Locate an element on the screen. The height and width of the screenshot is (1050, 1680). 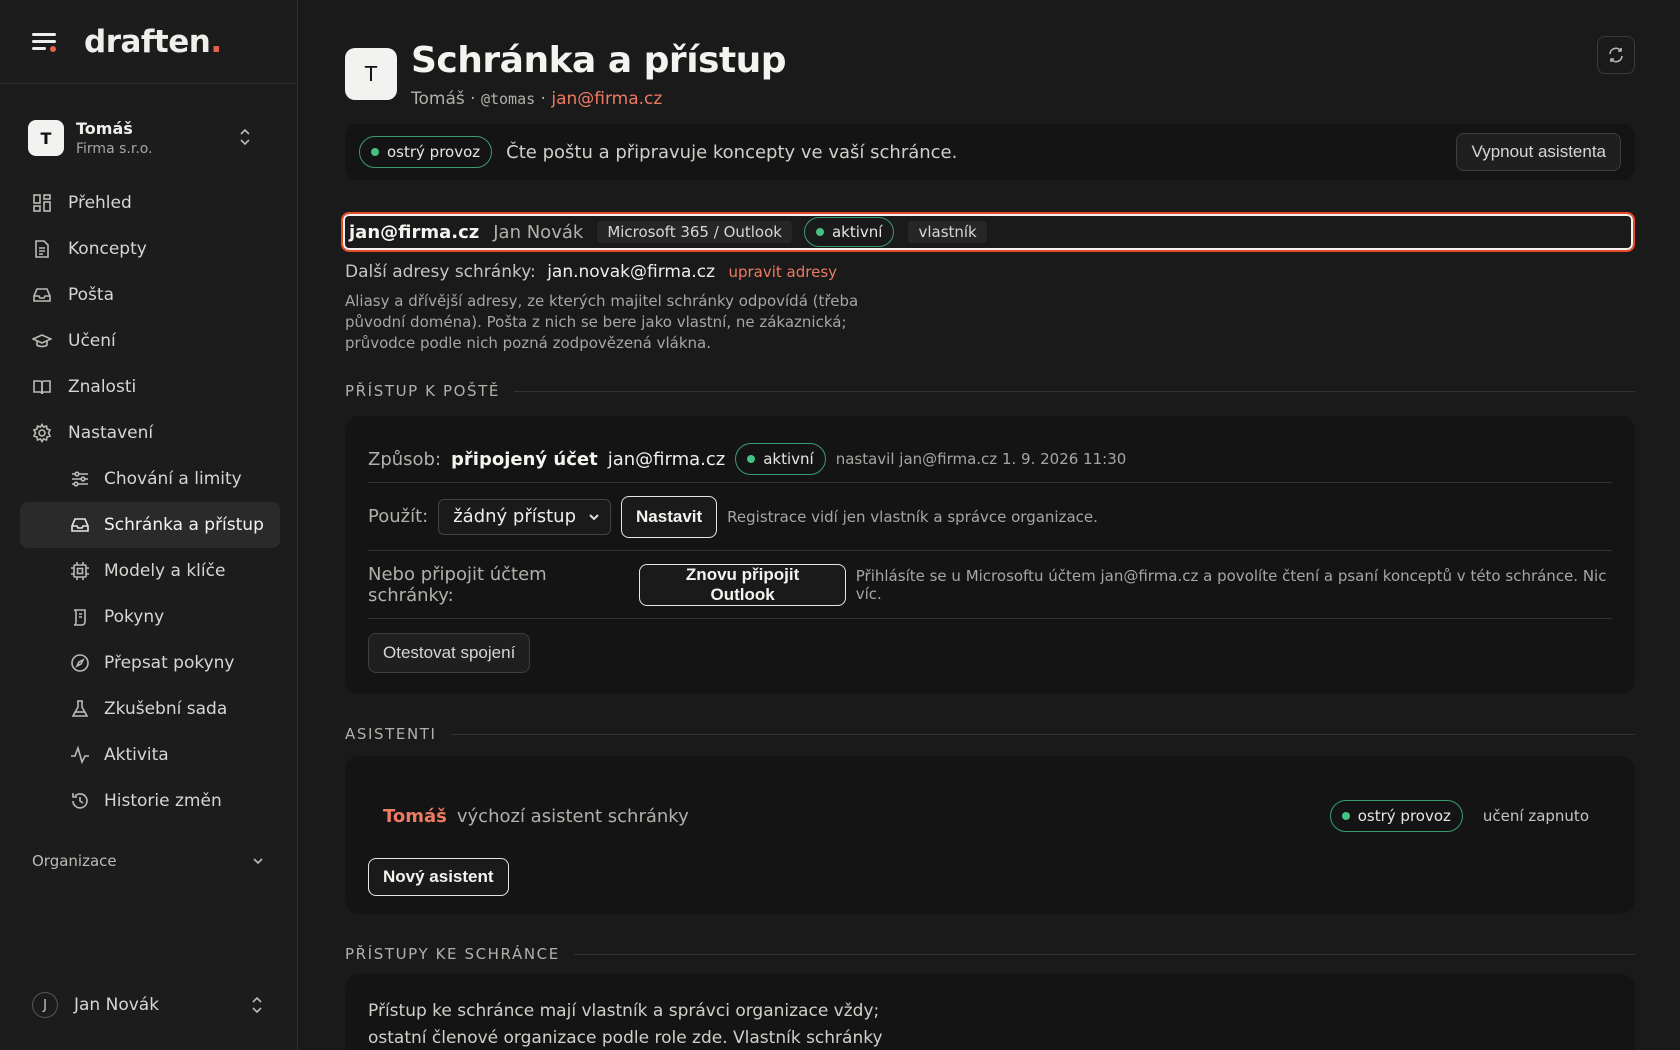
nav-item-znalosti: Znalosti is located at coordinates (150, 387).